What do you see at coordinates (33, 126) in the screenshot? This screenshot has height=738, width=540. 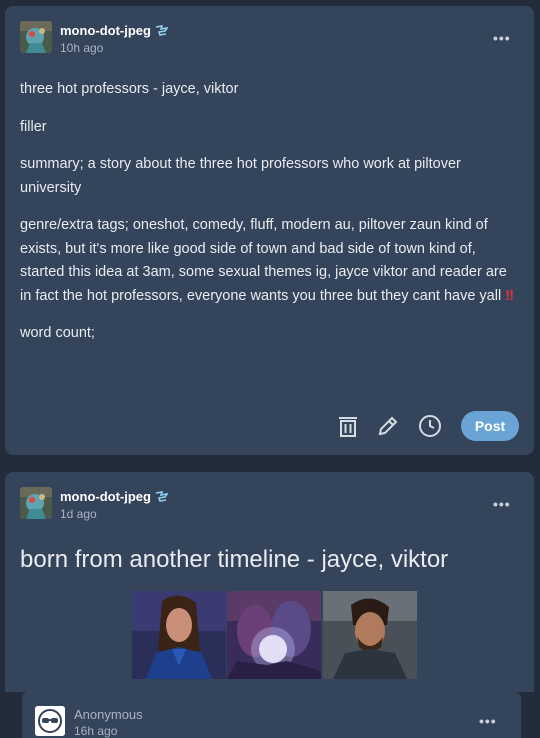 I see `filler-text: filler` at bounding box center [33, 126].